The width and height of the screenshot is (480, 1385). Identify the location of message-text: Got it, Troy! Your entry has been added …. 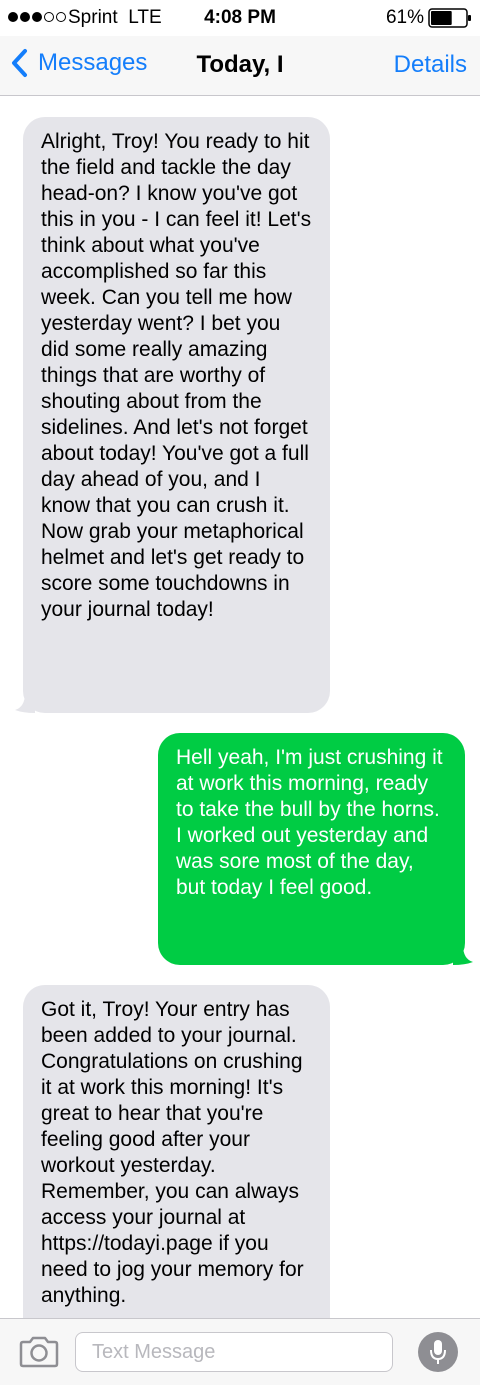
(172, 1152).